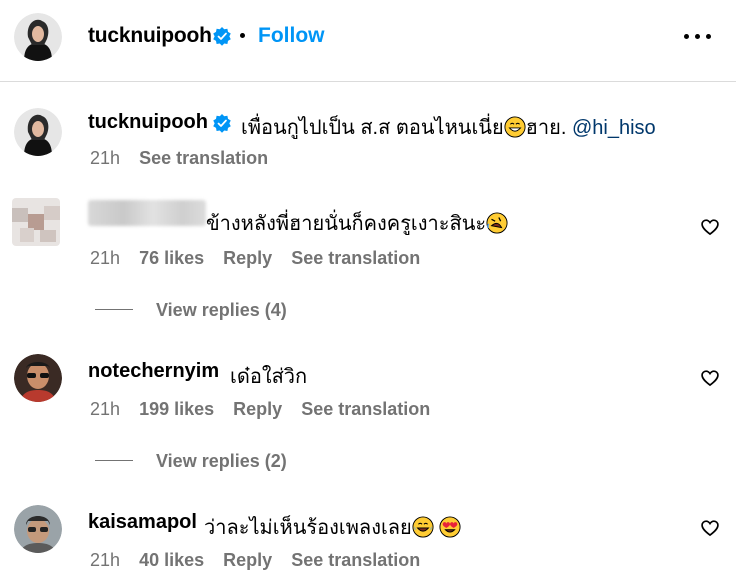  I want to click on author-avatar-image, so click(38, 37).